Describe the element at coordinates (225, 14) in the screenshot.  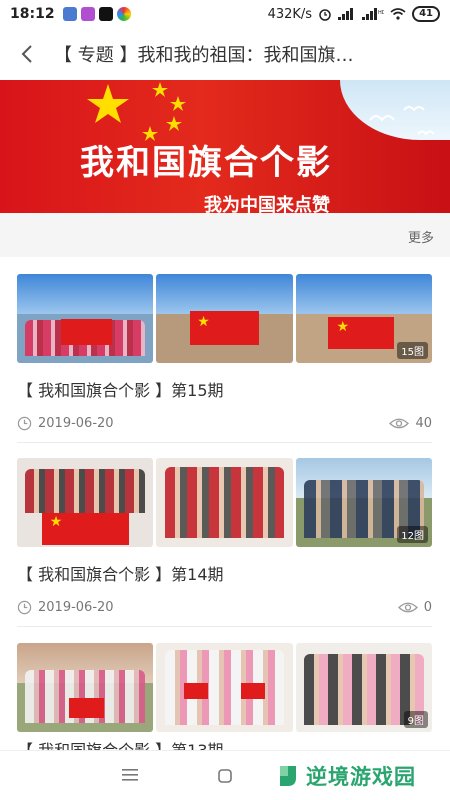
I see `status-bar: 18:12 432K/s HD 41` at that location.